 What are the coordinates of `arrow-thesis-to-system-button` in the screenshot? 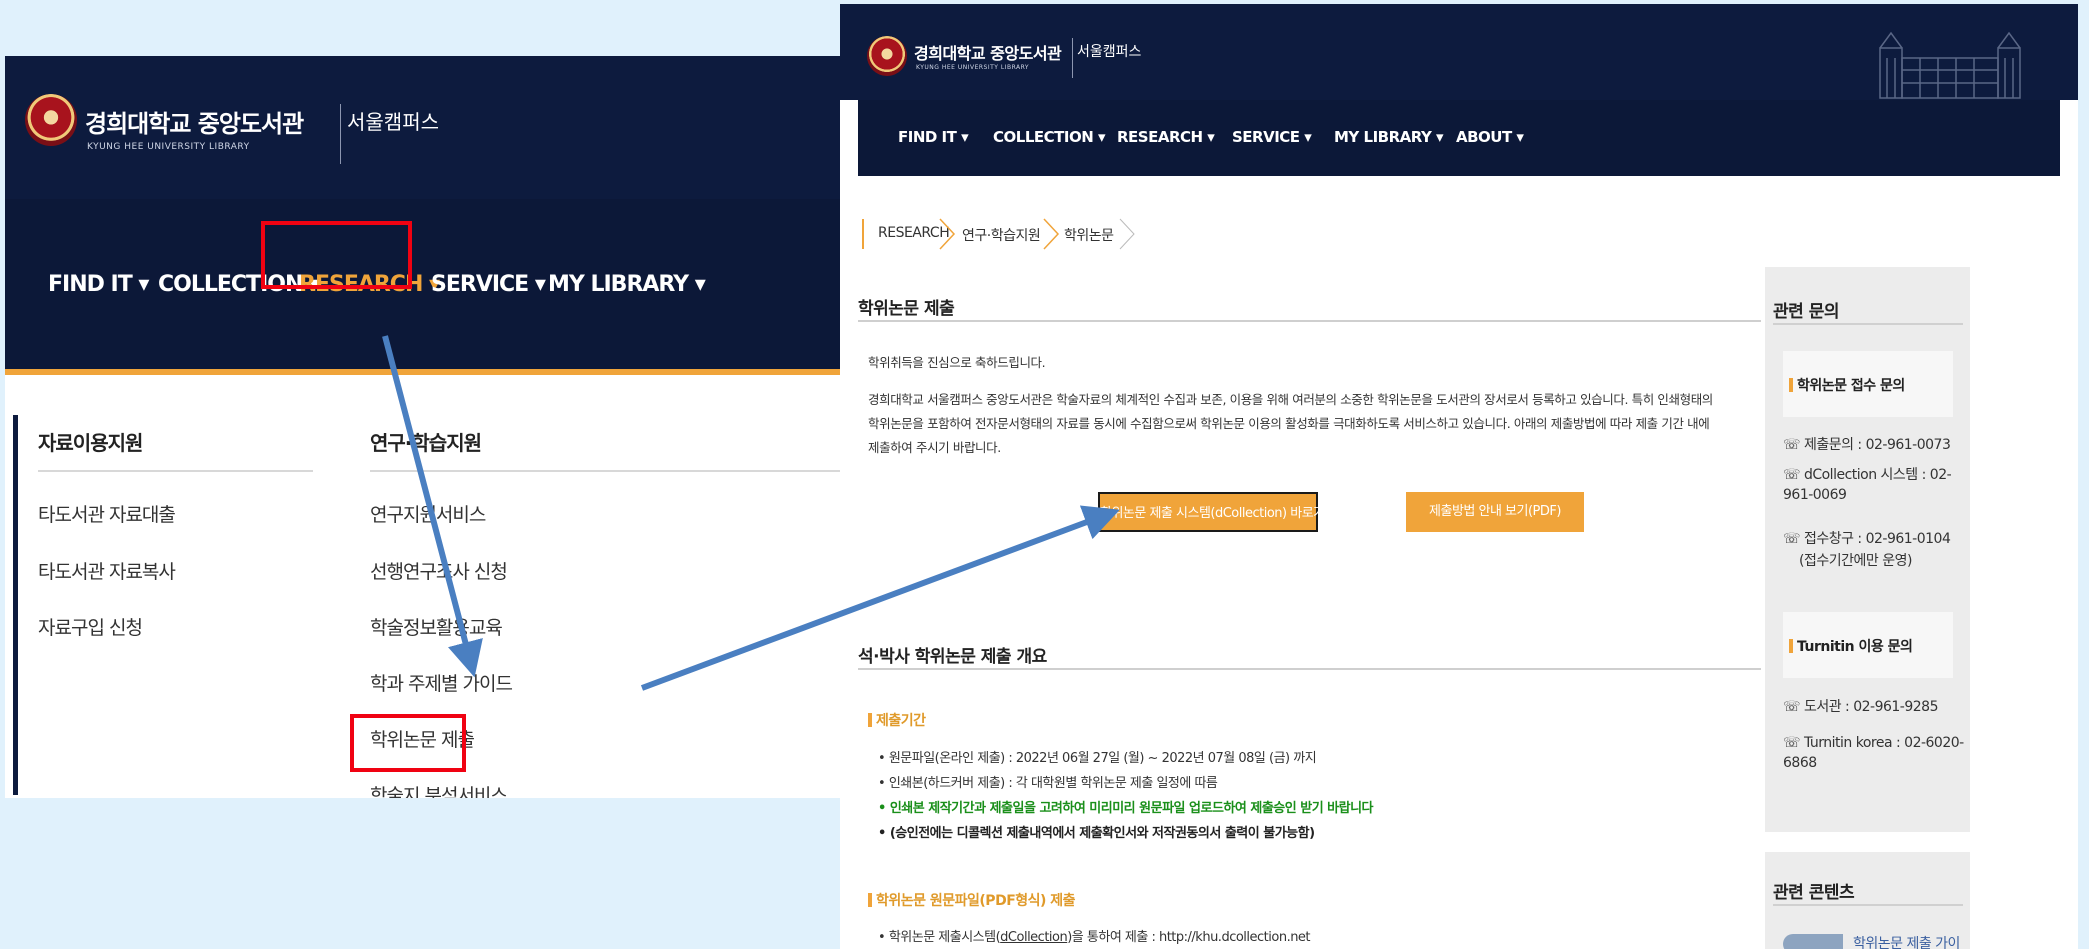 It's located at (880, 598).